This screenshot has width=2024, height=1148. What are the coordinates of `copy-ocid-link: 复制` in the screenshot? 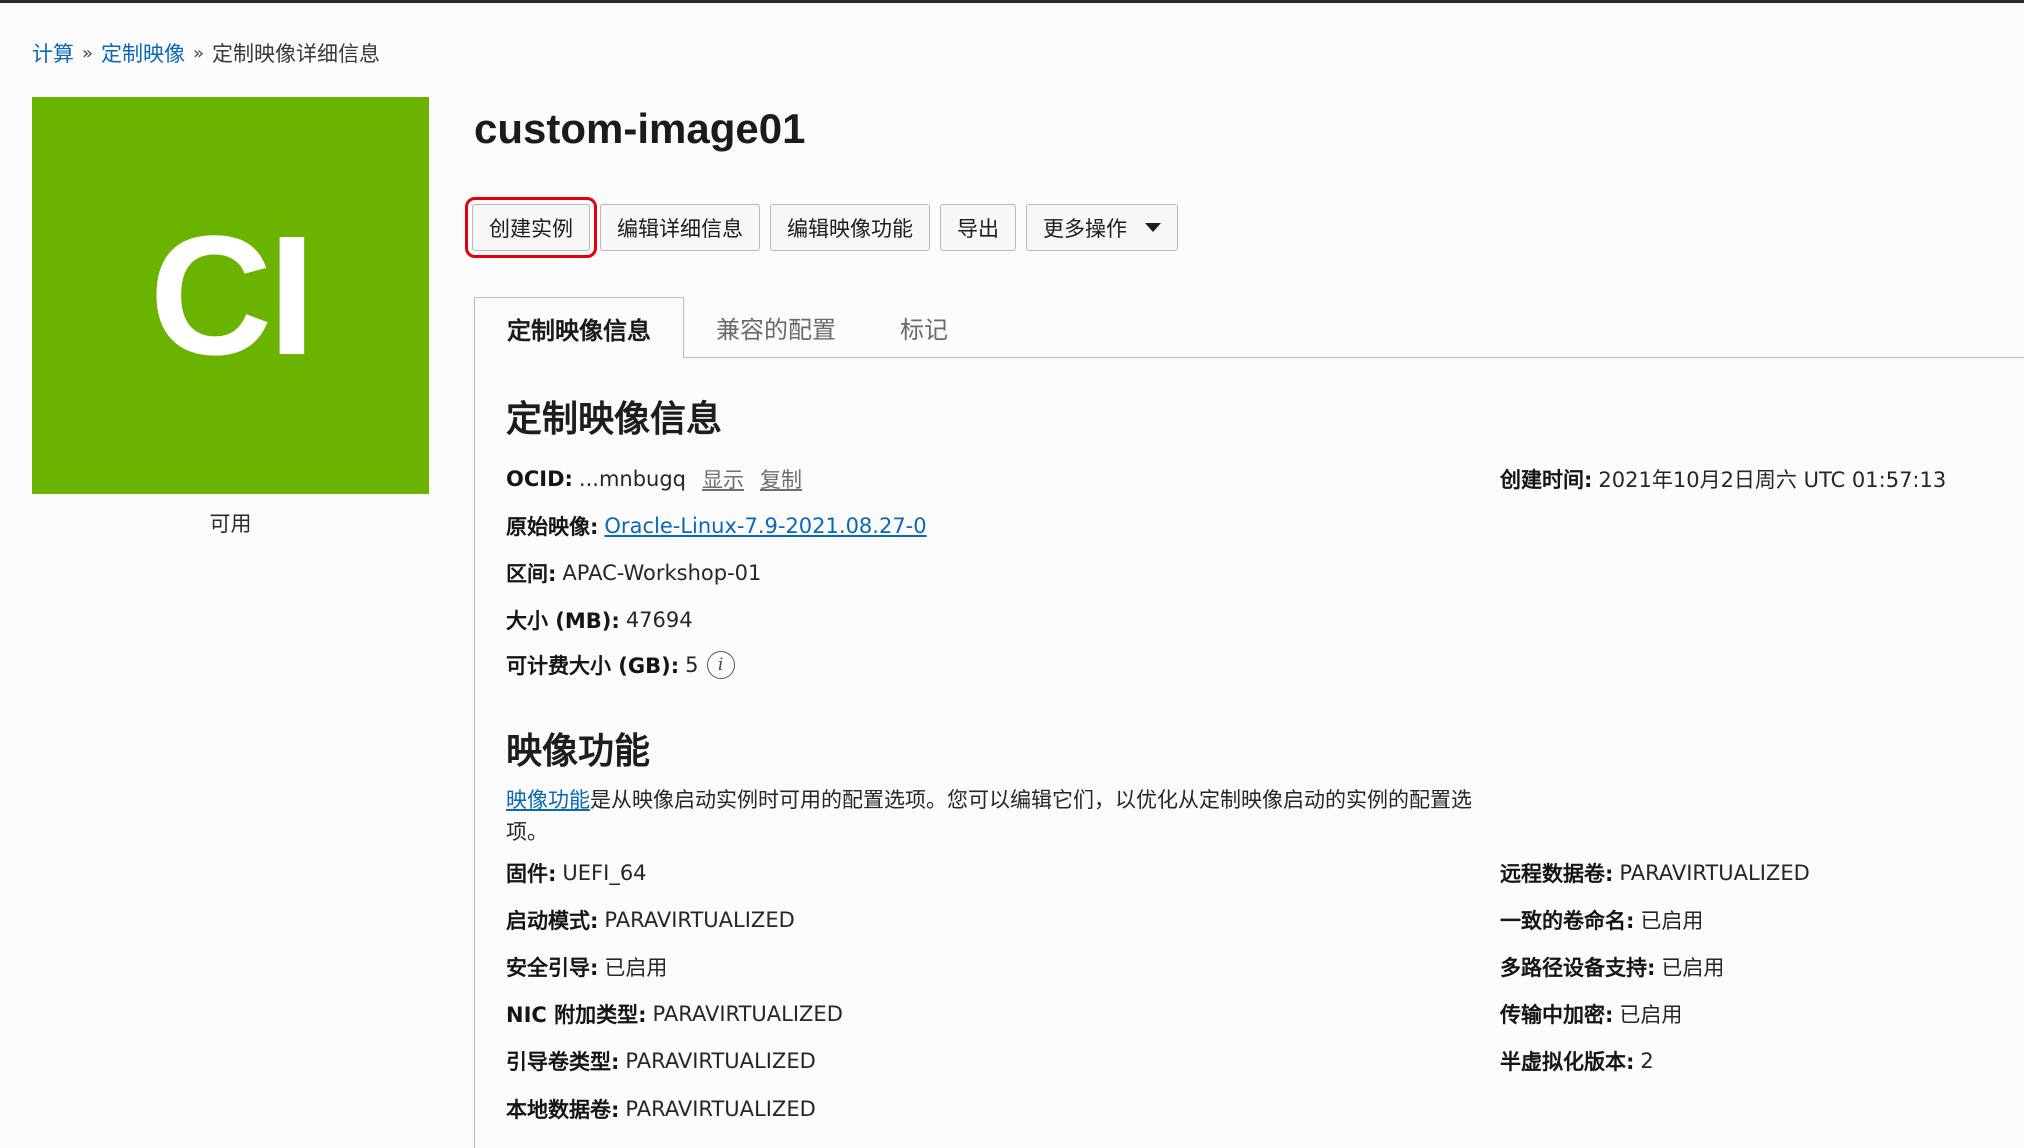 It's located at (781, 479).